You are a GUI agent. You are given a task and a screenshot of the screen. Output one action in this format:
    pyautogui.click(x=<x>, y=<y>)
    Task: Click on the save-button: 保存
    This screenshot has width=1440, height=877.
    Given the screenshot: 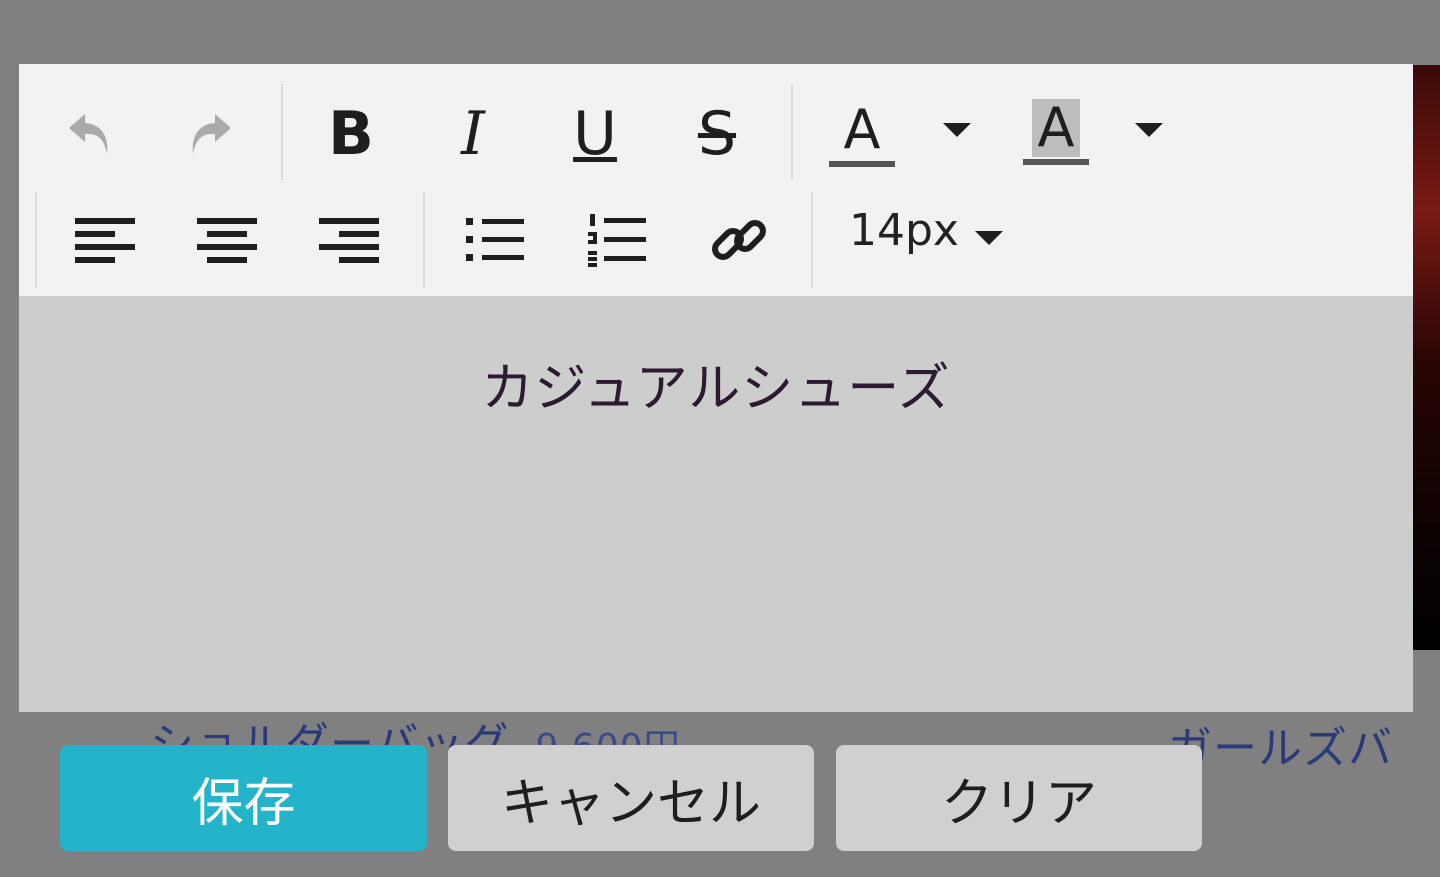 What is the action you would take?
    pyautogui.click(x=243, y=798)
    